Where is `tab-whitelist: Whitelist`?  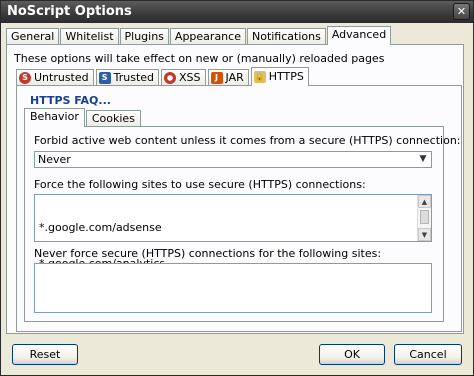 tab-whitelist: Whitelist is located at coordinates (89, 36).